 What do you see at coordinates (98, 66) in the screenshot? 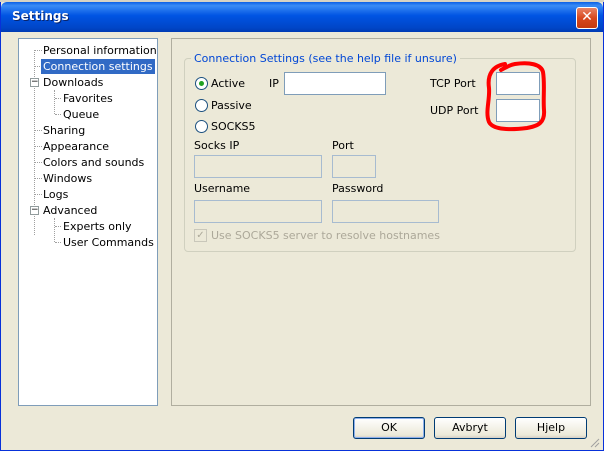
I see `tree-item-connection-settings: Connection settings` at bounding box center [98, 66].